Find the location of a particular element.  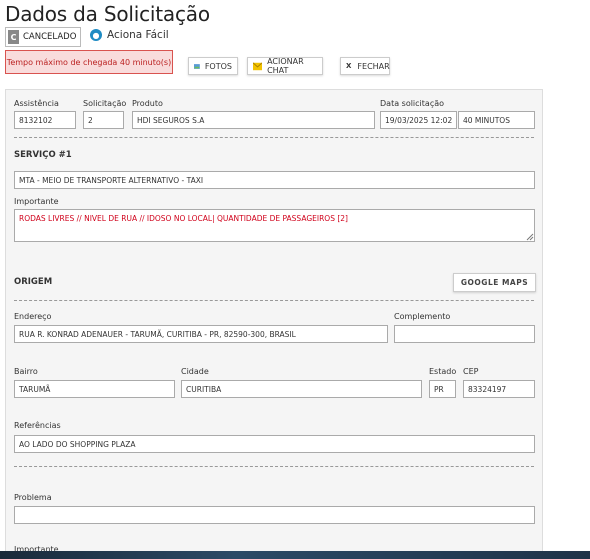

close-label: FECHAR is located at coordinates (373, 66).